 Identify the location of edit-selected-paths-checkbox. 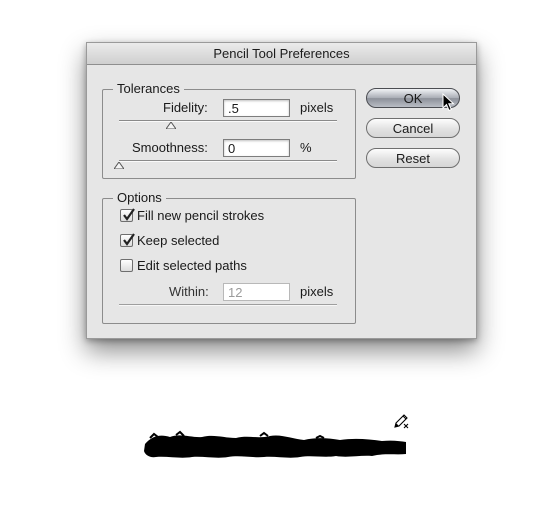
(126, 265).